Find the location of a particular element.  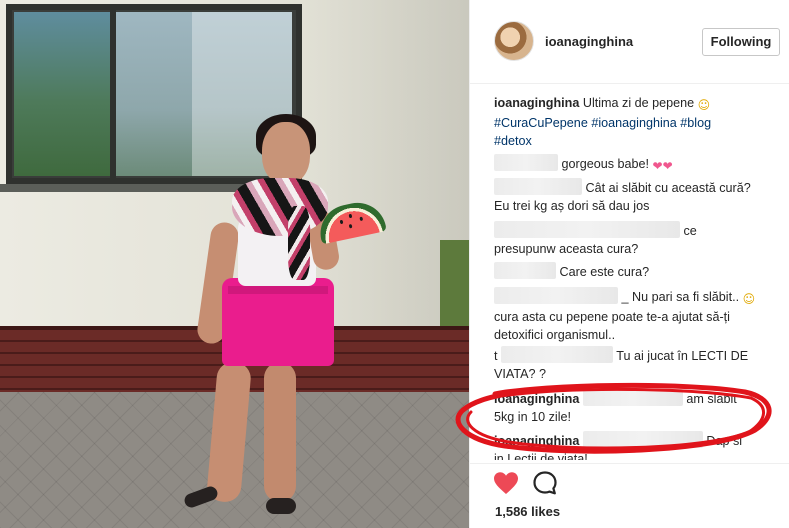

header-username: ioanaginghina is located at coordinates (589, 41).